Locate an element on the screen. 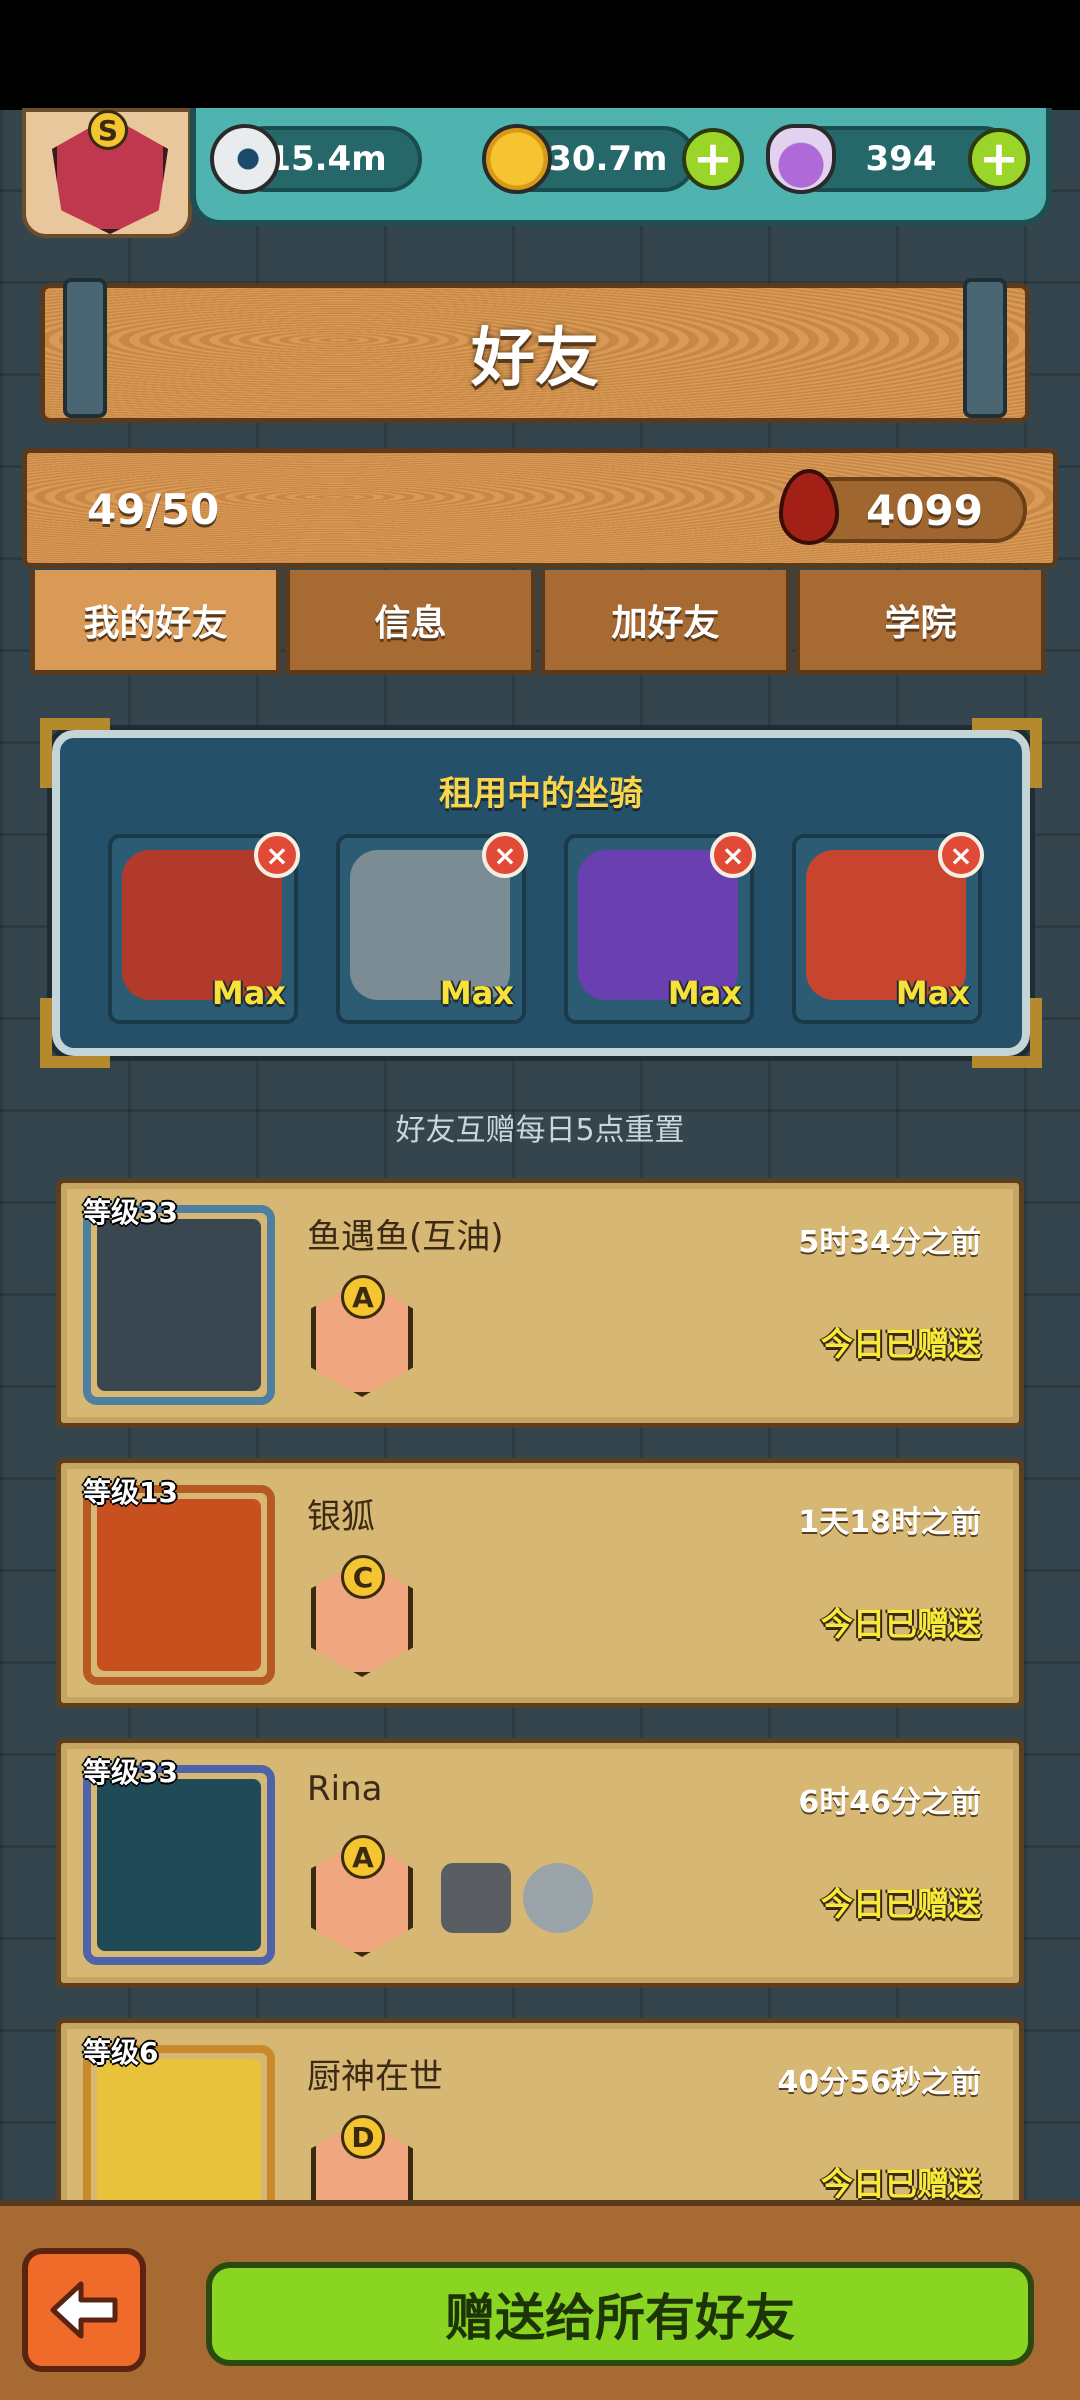 The width and height of the screenshot is (1080, 2400). friend-count-plank: 49/50 4099 is located at coordinates (540, 508).